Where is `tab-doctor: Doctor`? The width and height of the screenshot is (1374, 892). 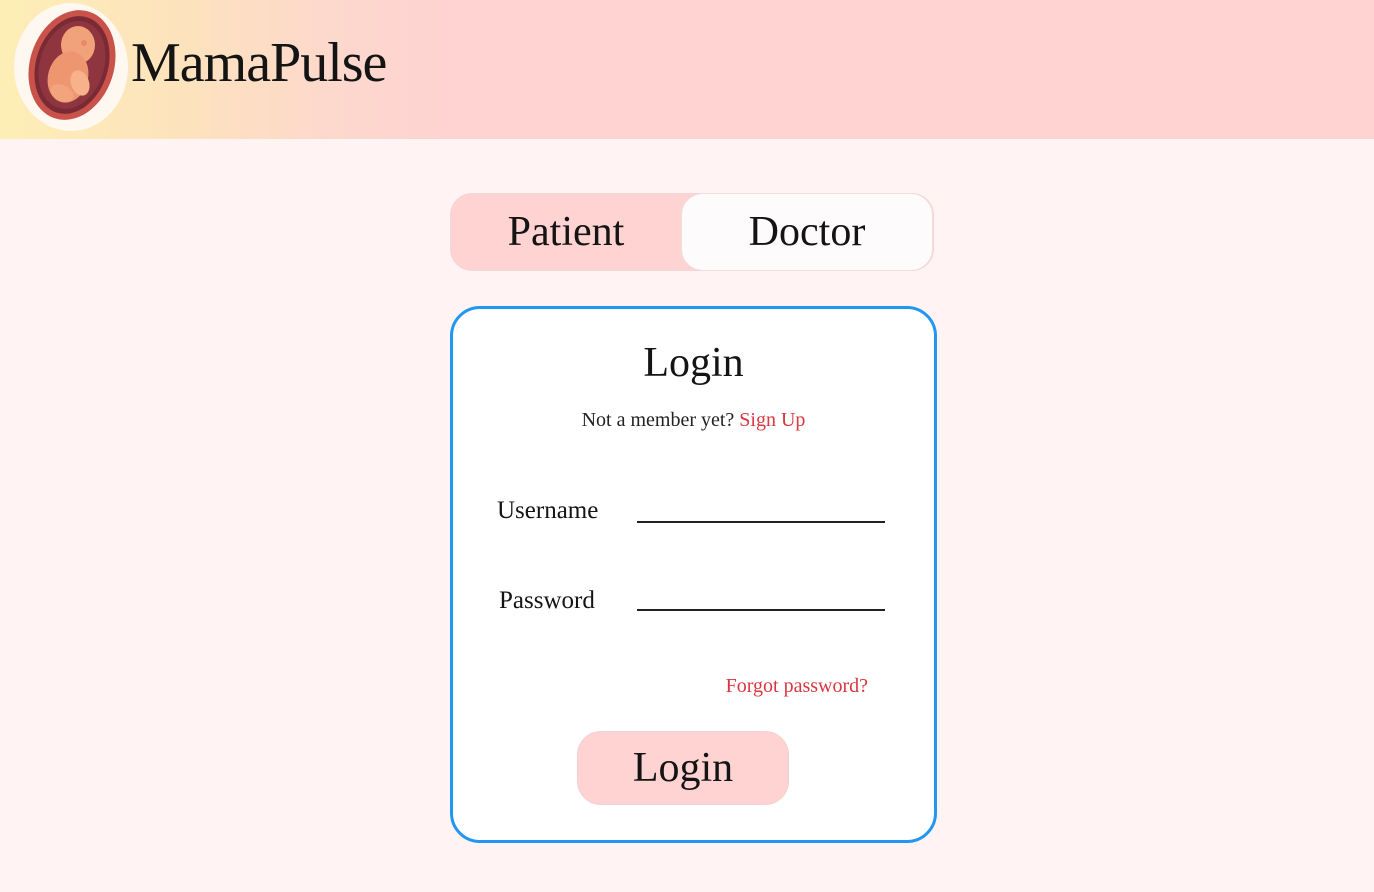 tab-doctor: Doctor is located at coordinates (807, 232).